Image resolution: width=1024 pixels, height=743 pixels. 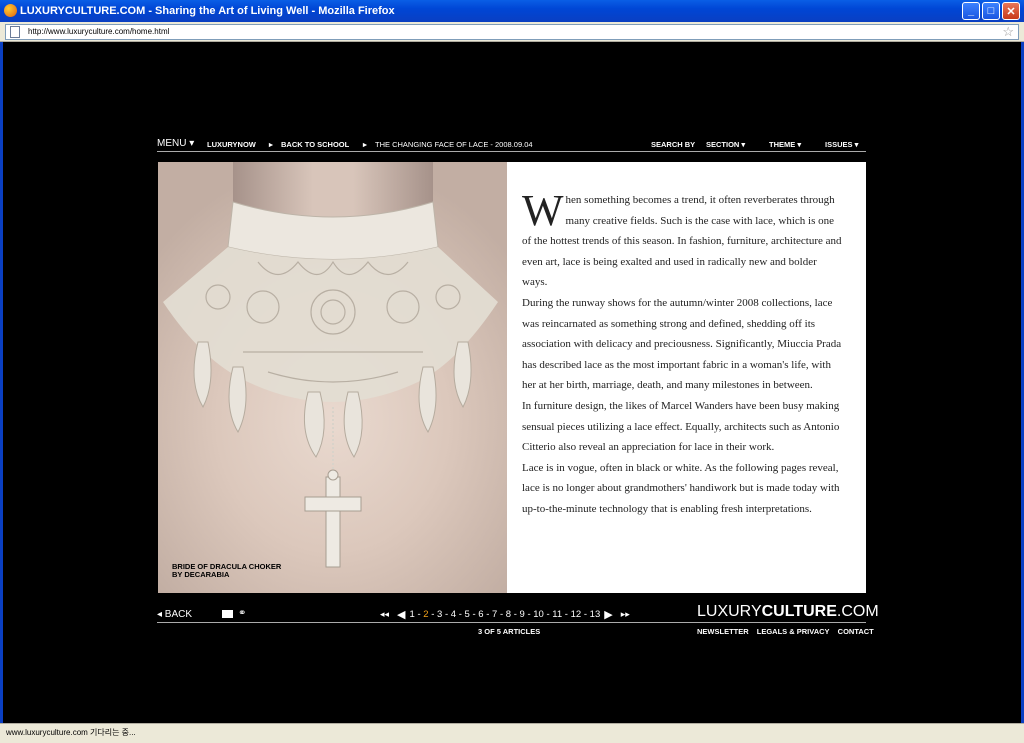 I want to click on photo-caption: BRIDE OF DRACULA CHOKER BY DECARABIA, so click(x=227, y=570).